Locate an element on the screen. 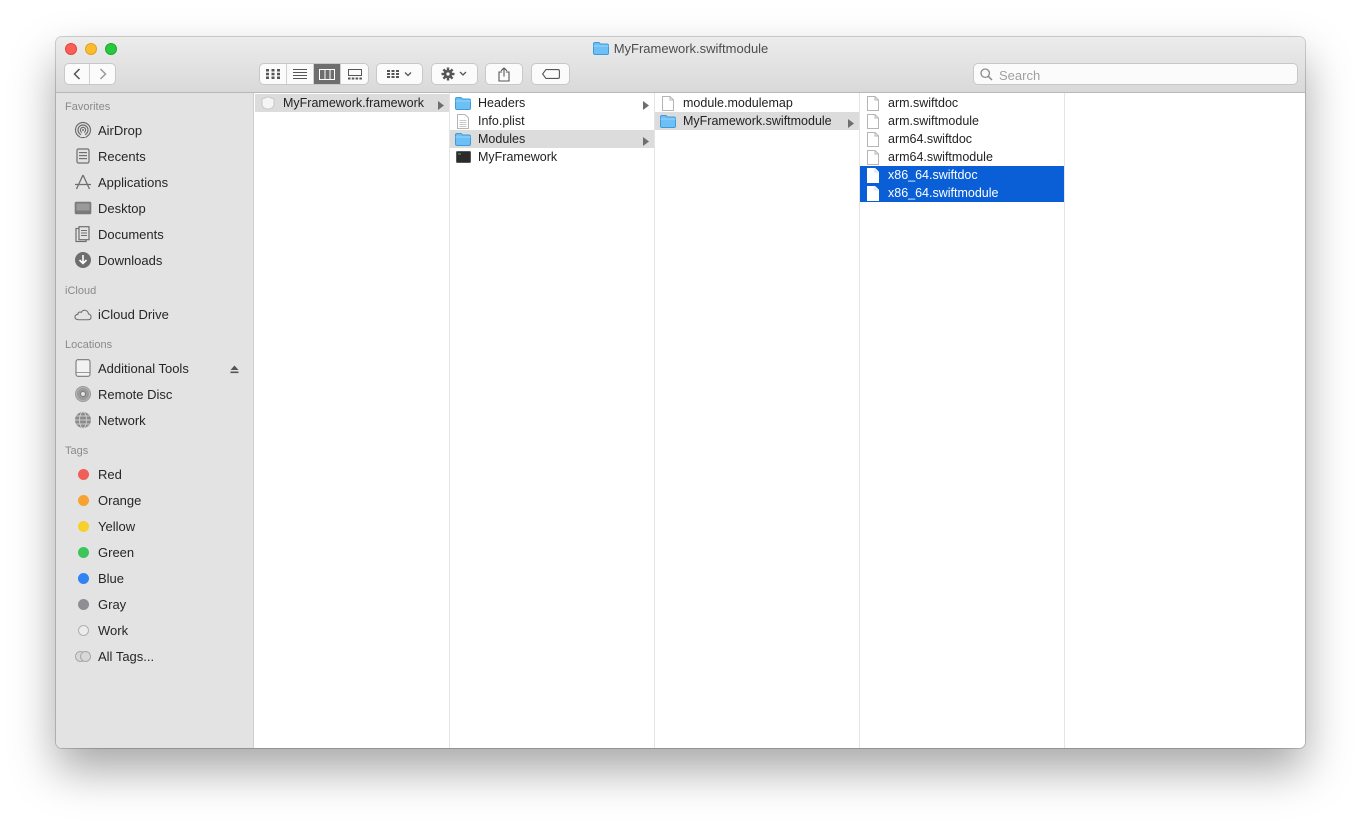  airdrop-icon is located at coordinates (83, 130).